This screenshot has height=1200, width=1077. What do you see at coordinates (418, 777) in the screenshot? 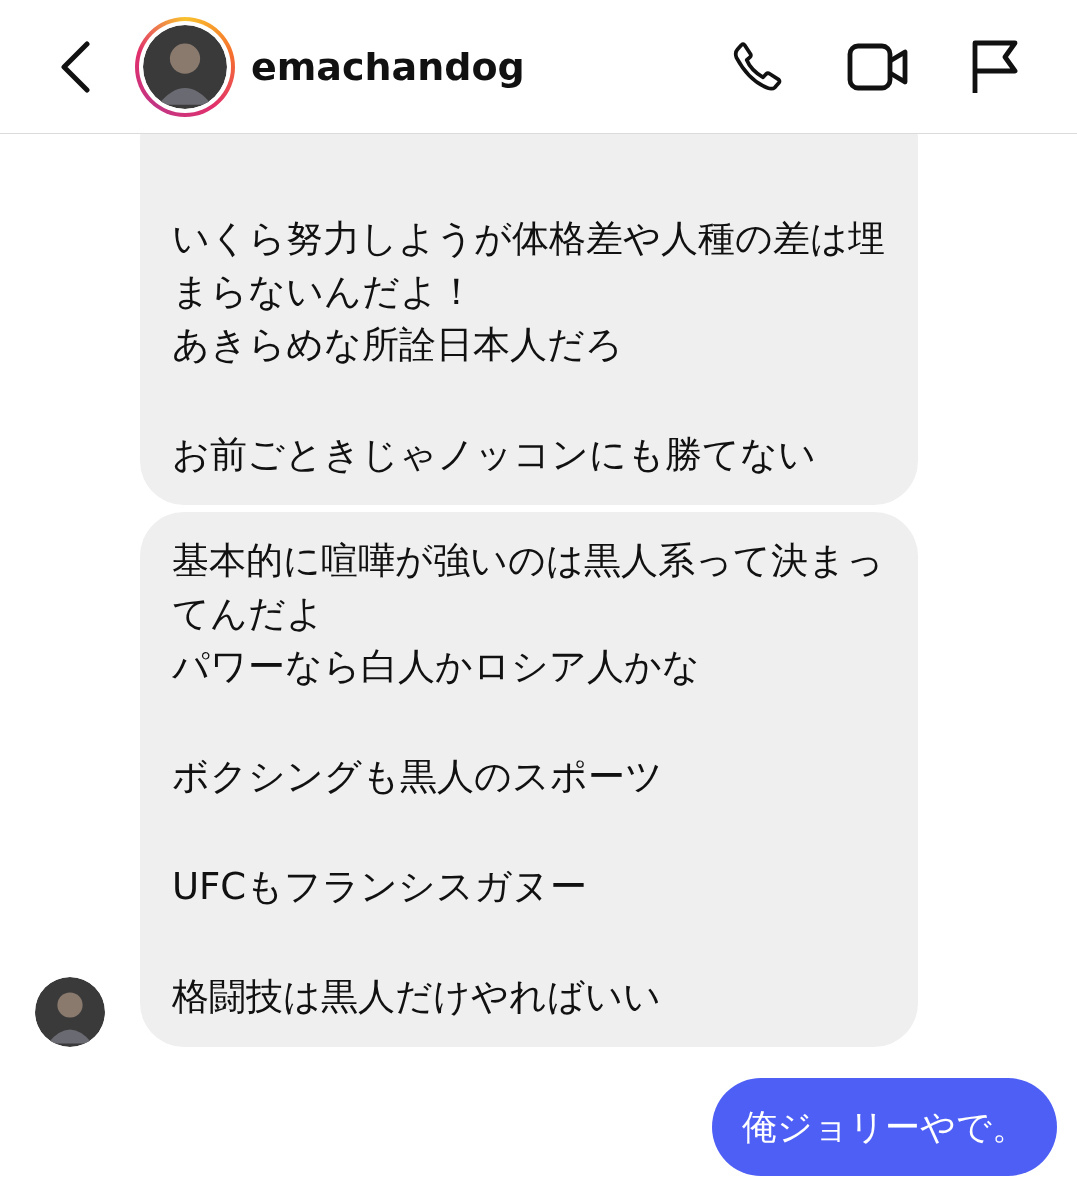
I see `message-text: ボクシングも黒人のスポーツ` at bounding box center [418, 777].